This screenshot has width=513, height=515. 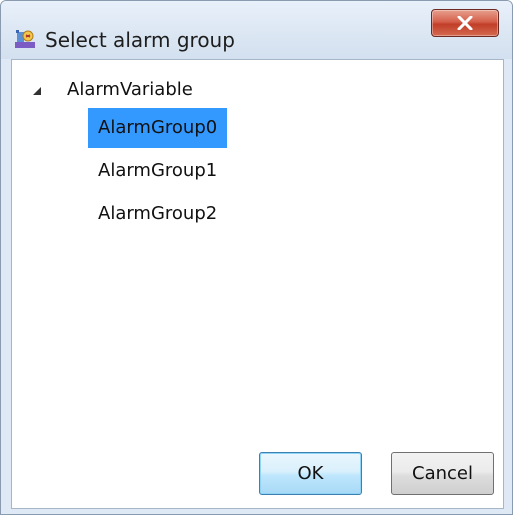 What do you see at coordinates (25, 39) in the screenshot?
I see `app-icon` at bounding box center [25, 39].